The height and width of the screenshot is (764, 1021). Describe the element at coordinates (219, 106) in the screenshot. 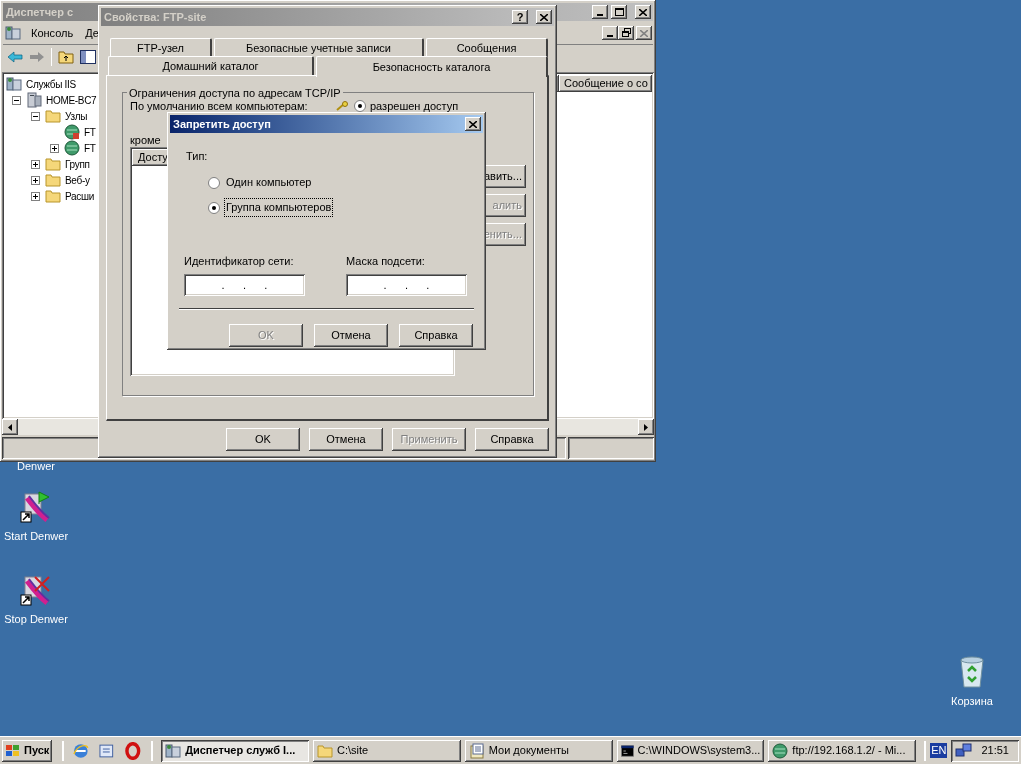

I see `default-access-label: По умолчанию всем компьютерам:` at that location.